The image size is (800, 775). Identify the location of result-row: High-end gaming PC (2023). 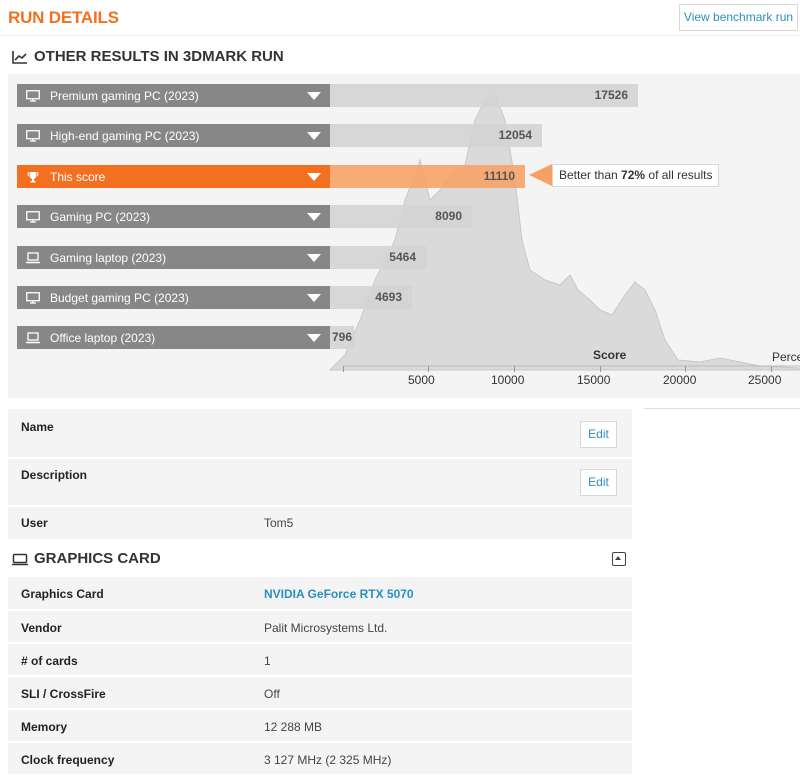
(173, 135).